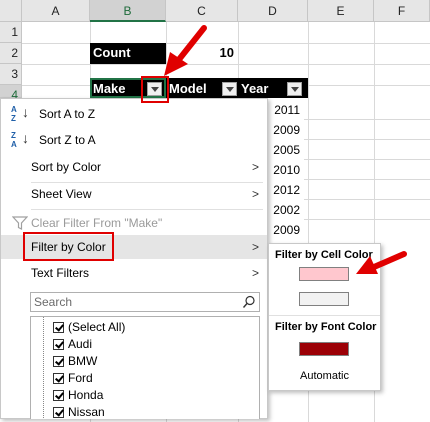 The height and width of the screenshot is (422, 430). I want to click on font-color-title: Filter by Font Color, so click(326, 327).